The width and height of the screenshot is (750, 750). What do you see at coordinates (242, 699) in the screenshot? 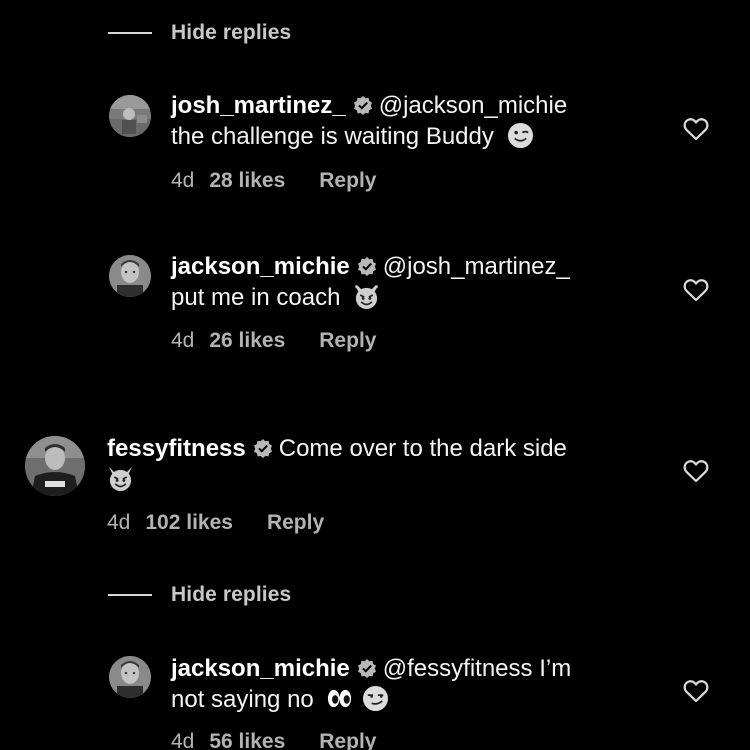
I see `comment-body: not saying no` at bounding box center [242, 699].